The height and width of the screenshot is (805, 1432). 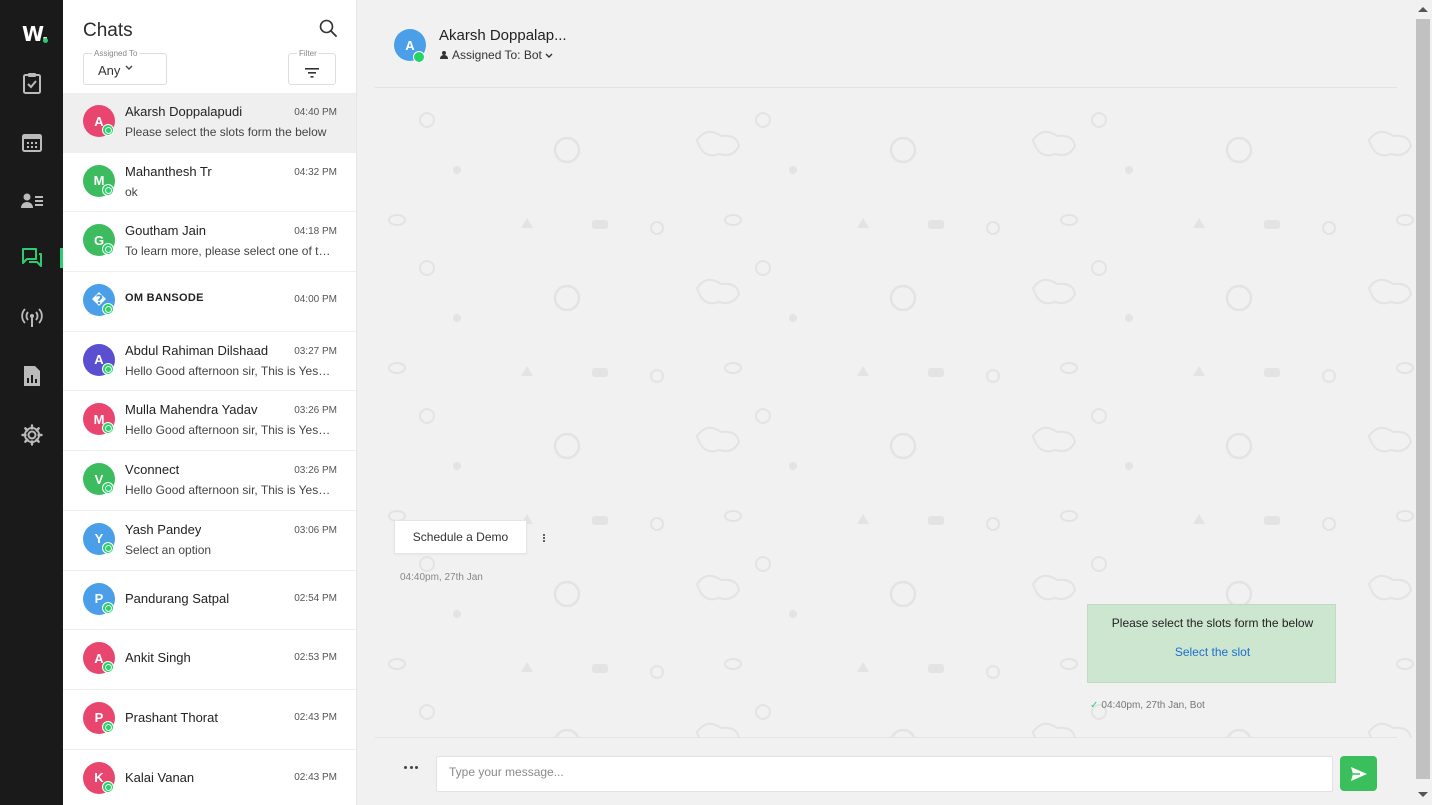 I want to click on chat-time: 03:27 PM, so click(x=315, y=351).